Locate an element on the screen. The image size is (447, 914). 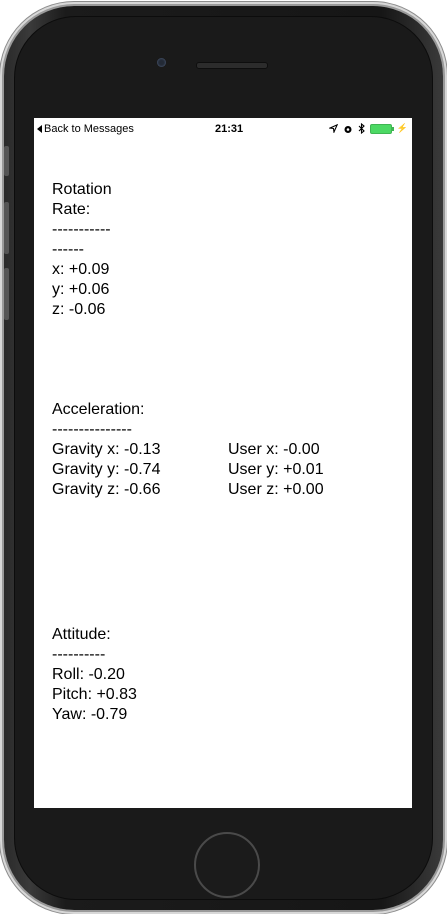
status-bar: Back to Messages 21:31 ⚡ is located at coordinates (223, 128).